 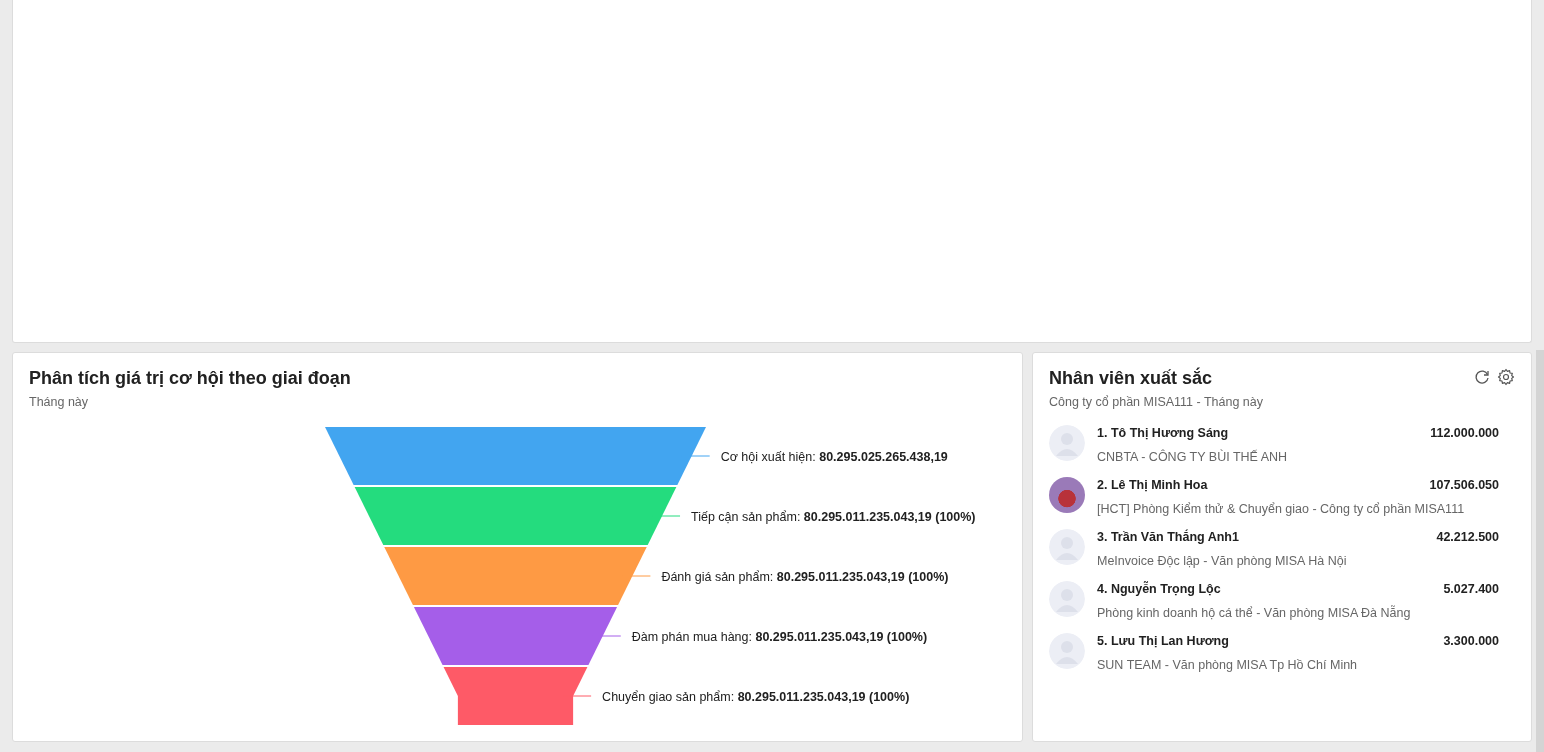 I want to click on refresh-icon, so click(x=1482, y=377).